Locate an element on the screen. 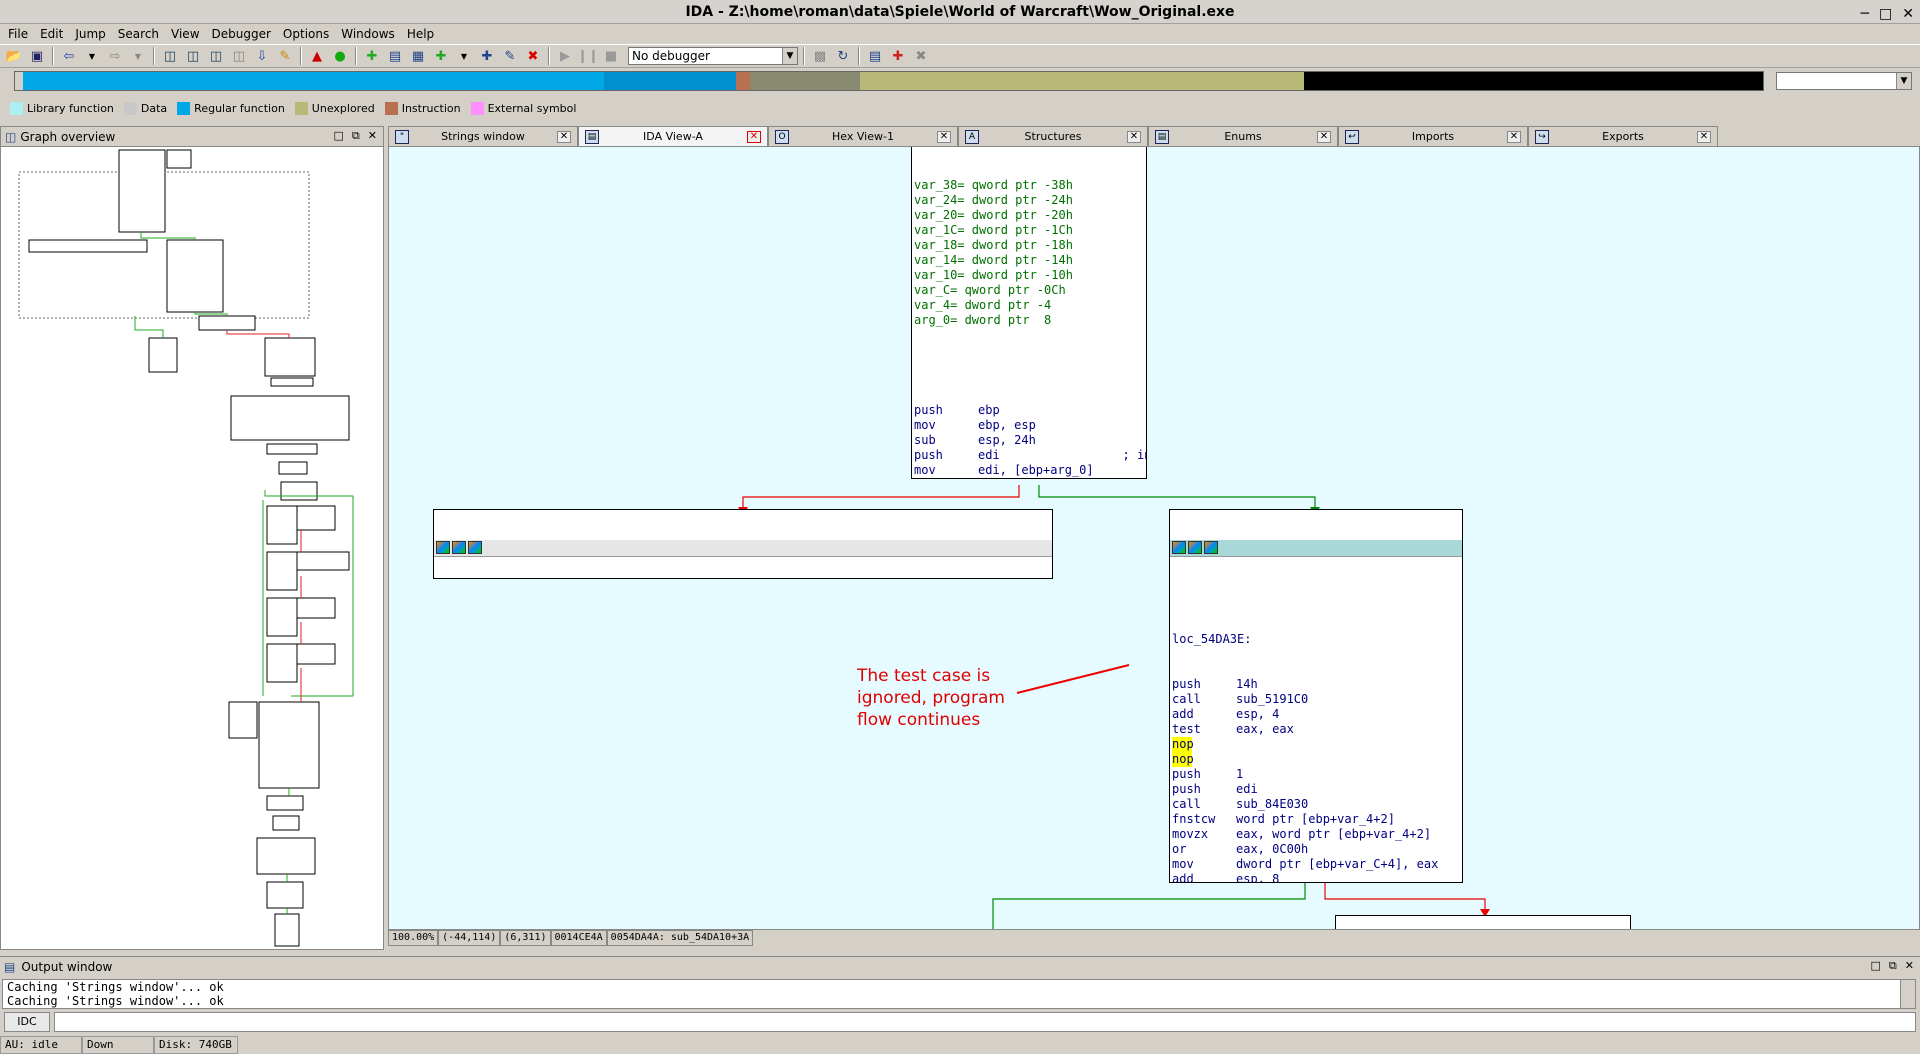 The width and height of the screenshot is (1920, 1054). refresh-icon: ↻ is located at coordinates (843, 56).